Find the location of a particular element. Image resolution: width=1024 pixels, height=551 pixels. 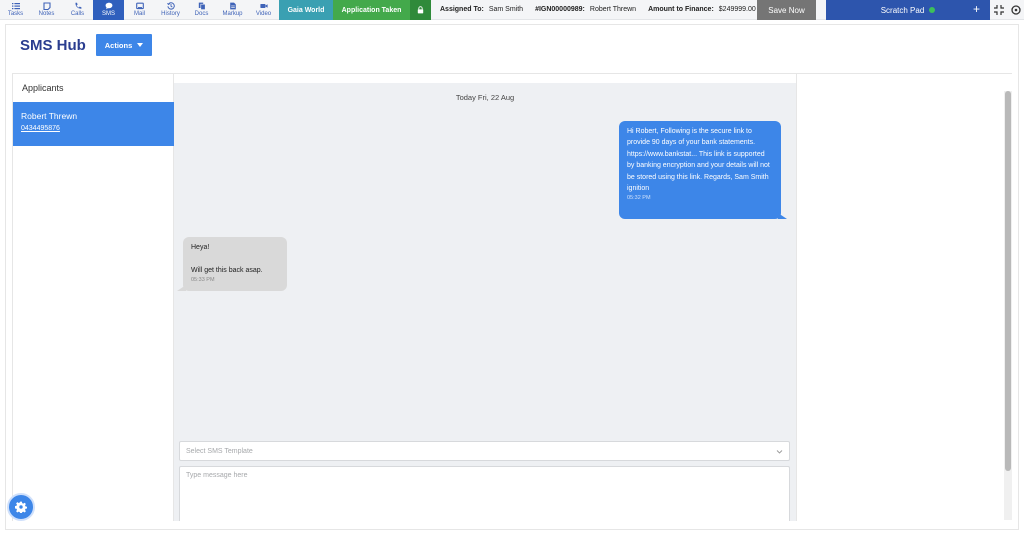

amount-value: $249999.00 is located at coordinates (737, 9).